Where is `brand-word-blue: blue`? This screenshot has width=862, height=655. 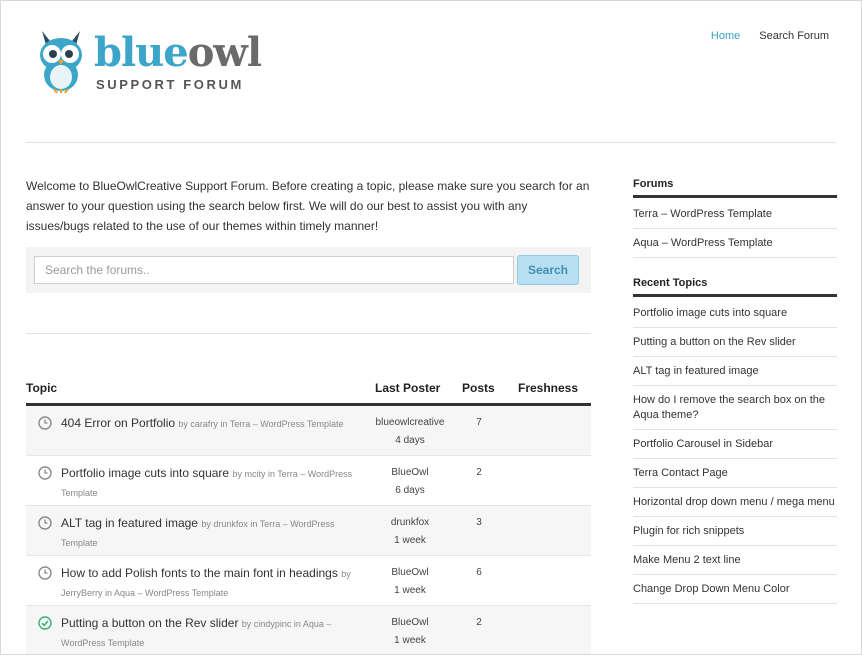
brand-word-blue: blue is located at coordinates (141, 52).